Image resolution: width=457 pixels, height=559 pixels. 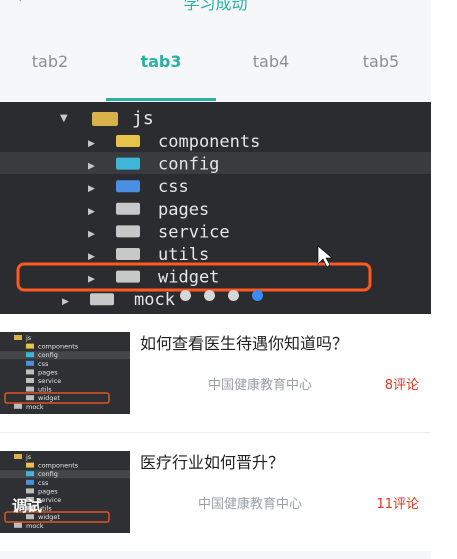 What do you see at coordinates (271, 61) in the screenshot?
I see `tab-tab4: tab4` at bounding box center [271, 61].